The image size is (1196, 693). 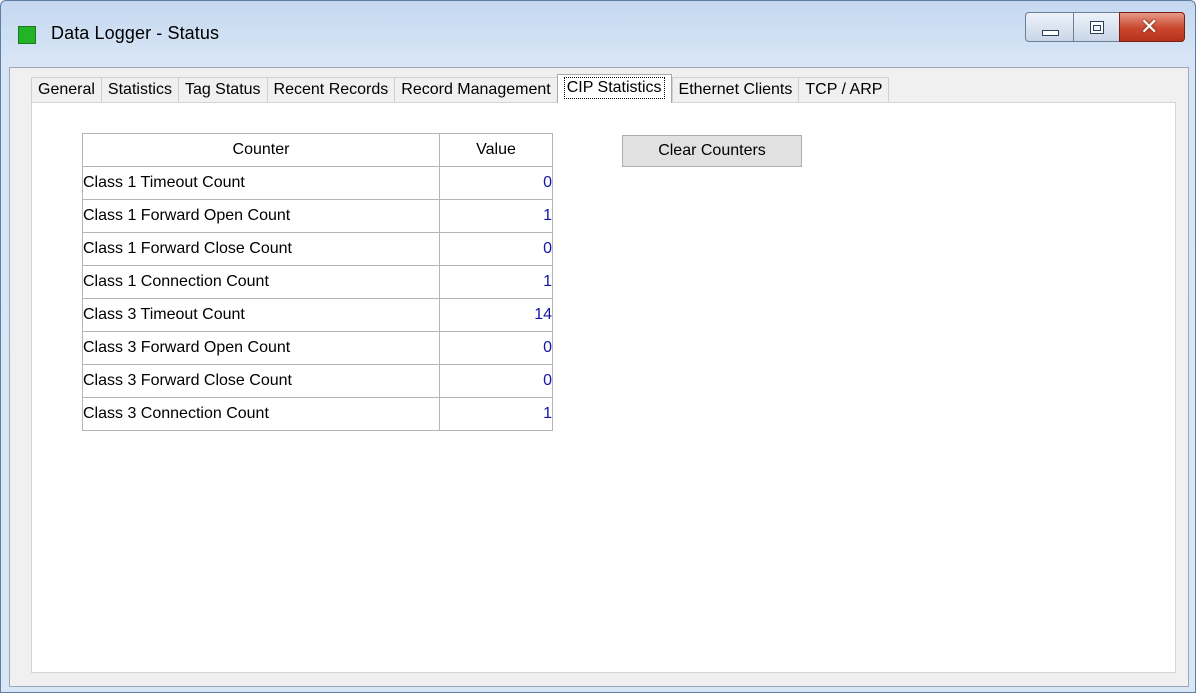 I want to click on maximize-icon, so click(x=1097, y=27).